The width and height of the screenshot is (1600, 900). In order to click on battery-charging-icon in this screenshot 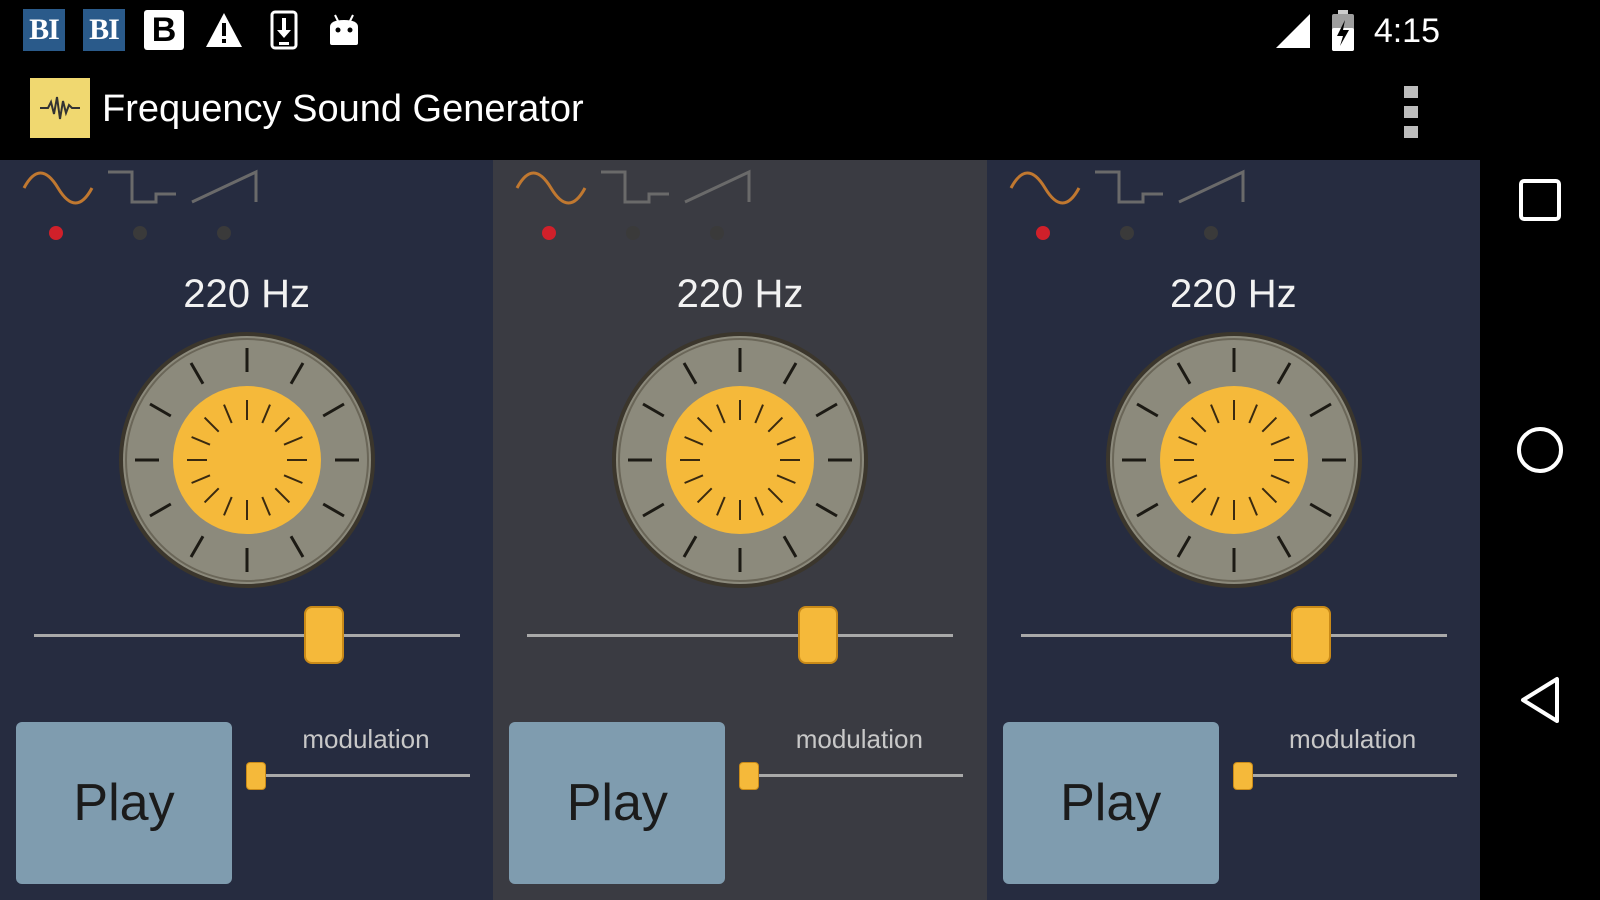, I will do `click(1342, 30)`.